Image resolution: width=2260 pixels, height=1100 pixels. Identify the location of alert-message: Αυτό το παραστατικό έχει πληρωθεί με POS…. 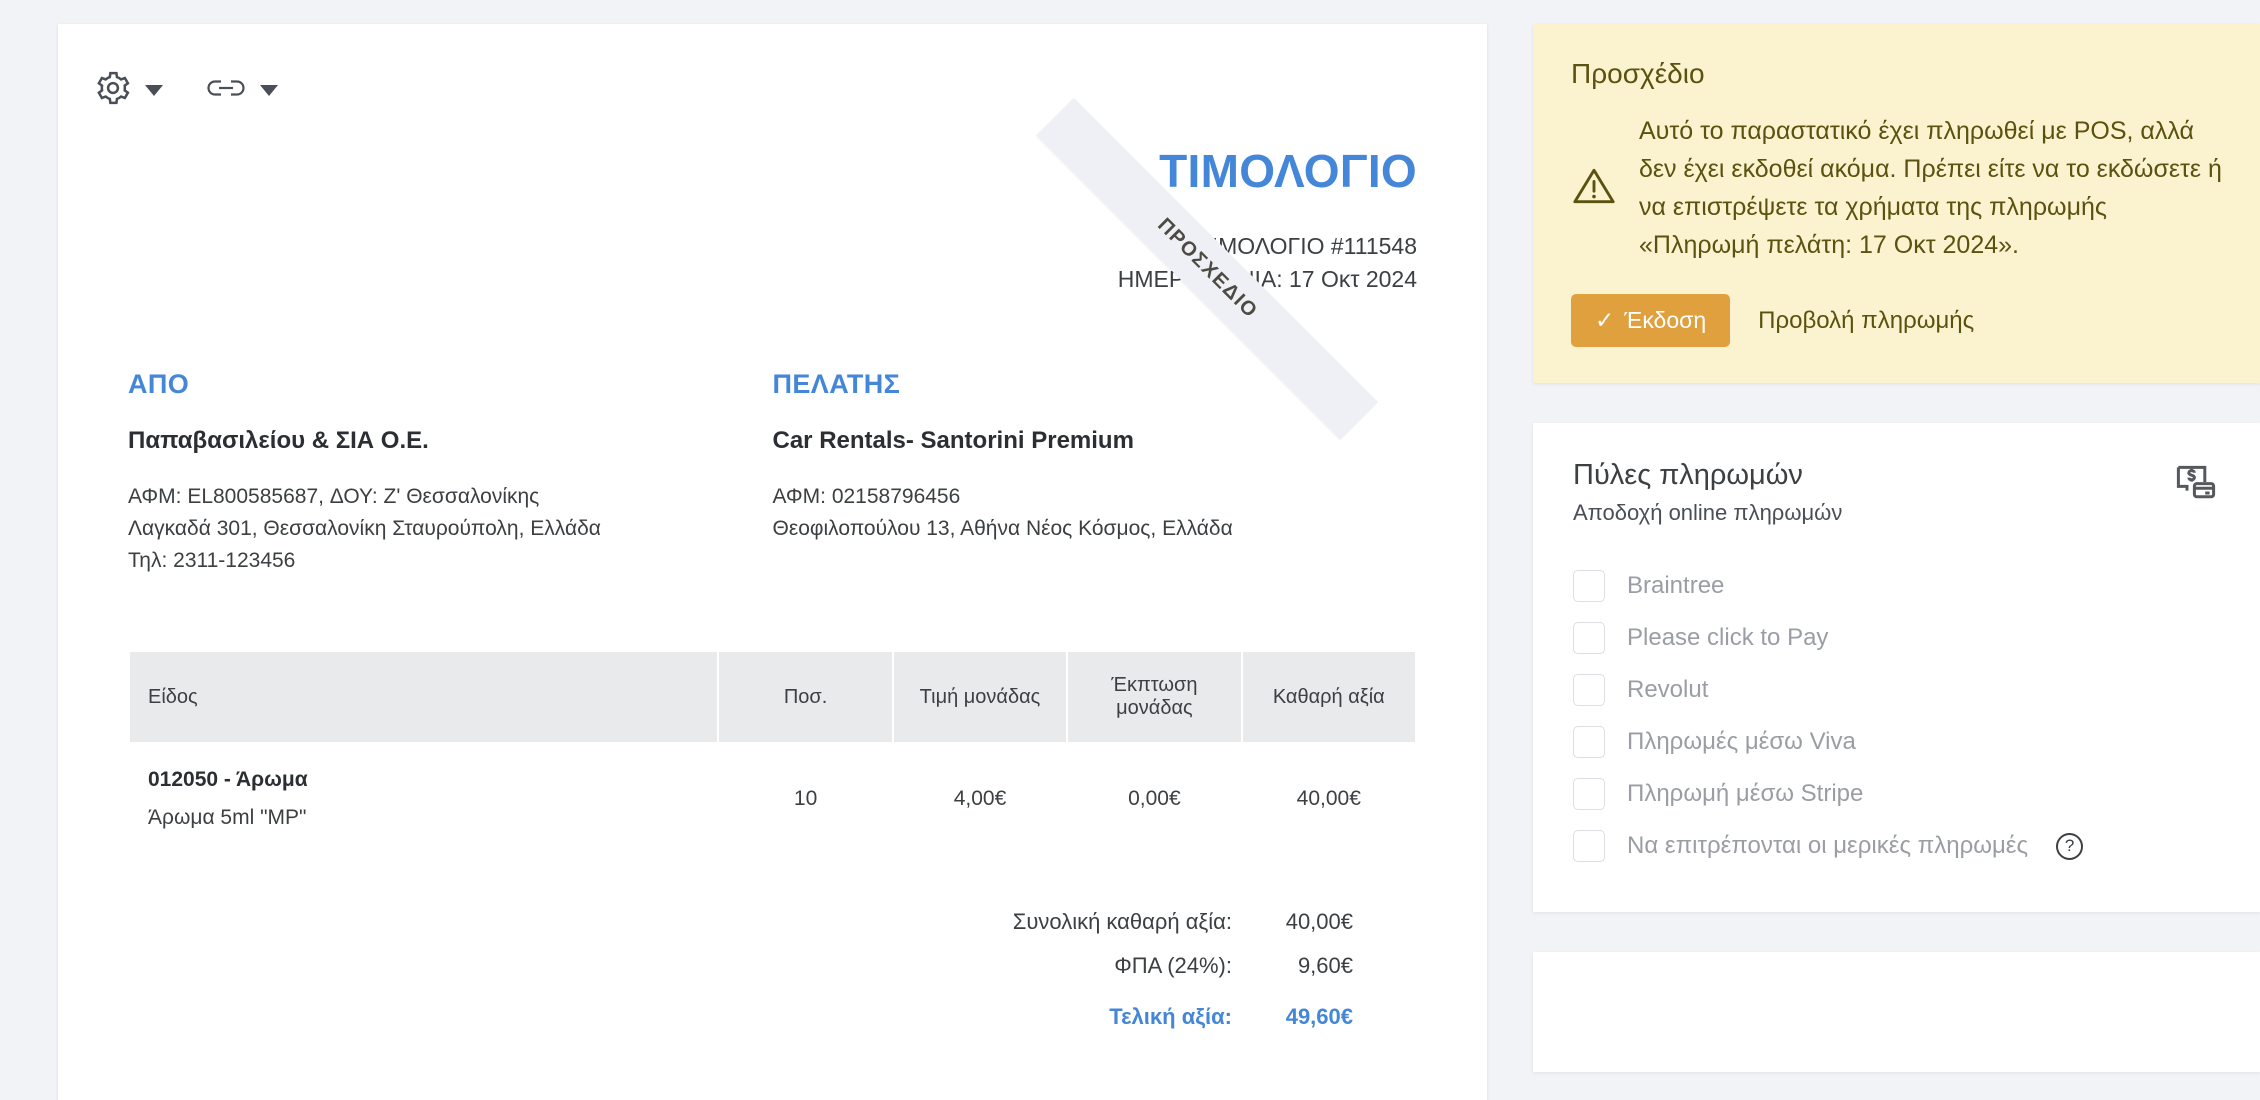
(1930, 188).